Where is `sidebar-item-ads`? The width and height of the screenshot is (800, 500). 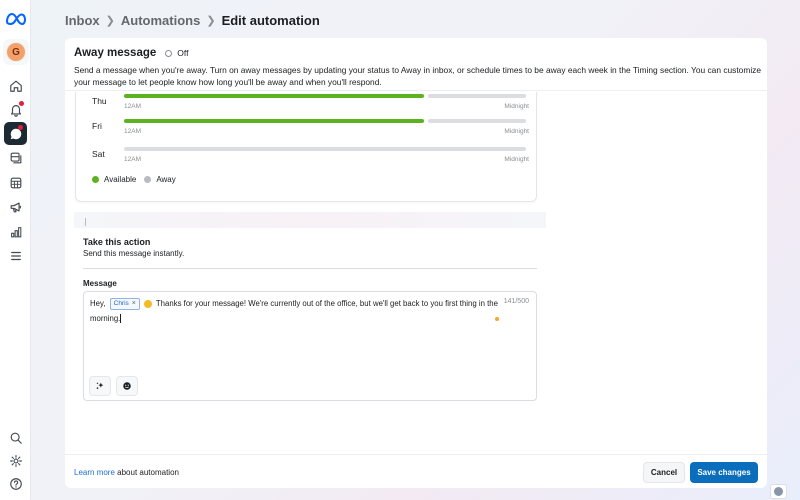 sidebar-item-ads is located at coordinates (15, 206).